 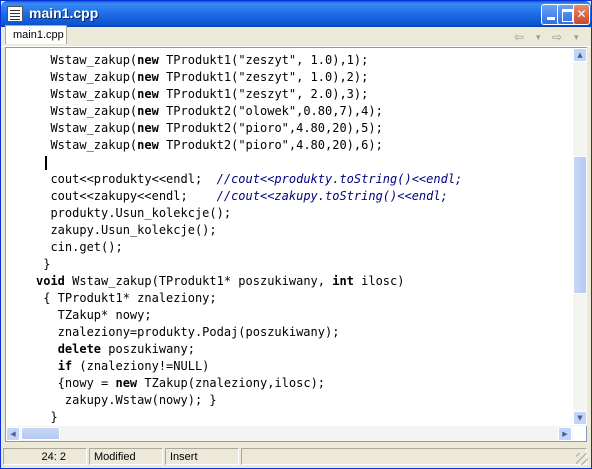 What do you see at coordinates (263, 60) in the screenshot?
I see `code-text: TProdukt1("zeszyt", 1.0),1);` at bounding box center [263, 60].